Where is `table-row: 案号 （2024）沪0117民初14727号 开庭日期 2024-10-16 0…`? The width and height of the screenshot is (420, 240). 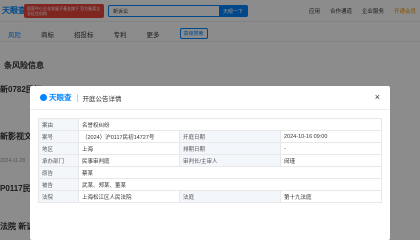
table-row: 案号 （2024）沪0117民初14727号 开庭日期 2024-10-16 0… is located at coordinates (210, 136).